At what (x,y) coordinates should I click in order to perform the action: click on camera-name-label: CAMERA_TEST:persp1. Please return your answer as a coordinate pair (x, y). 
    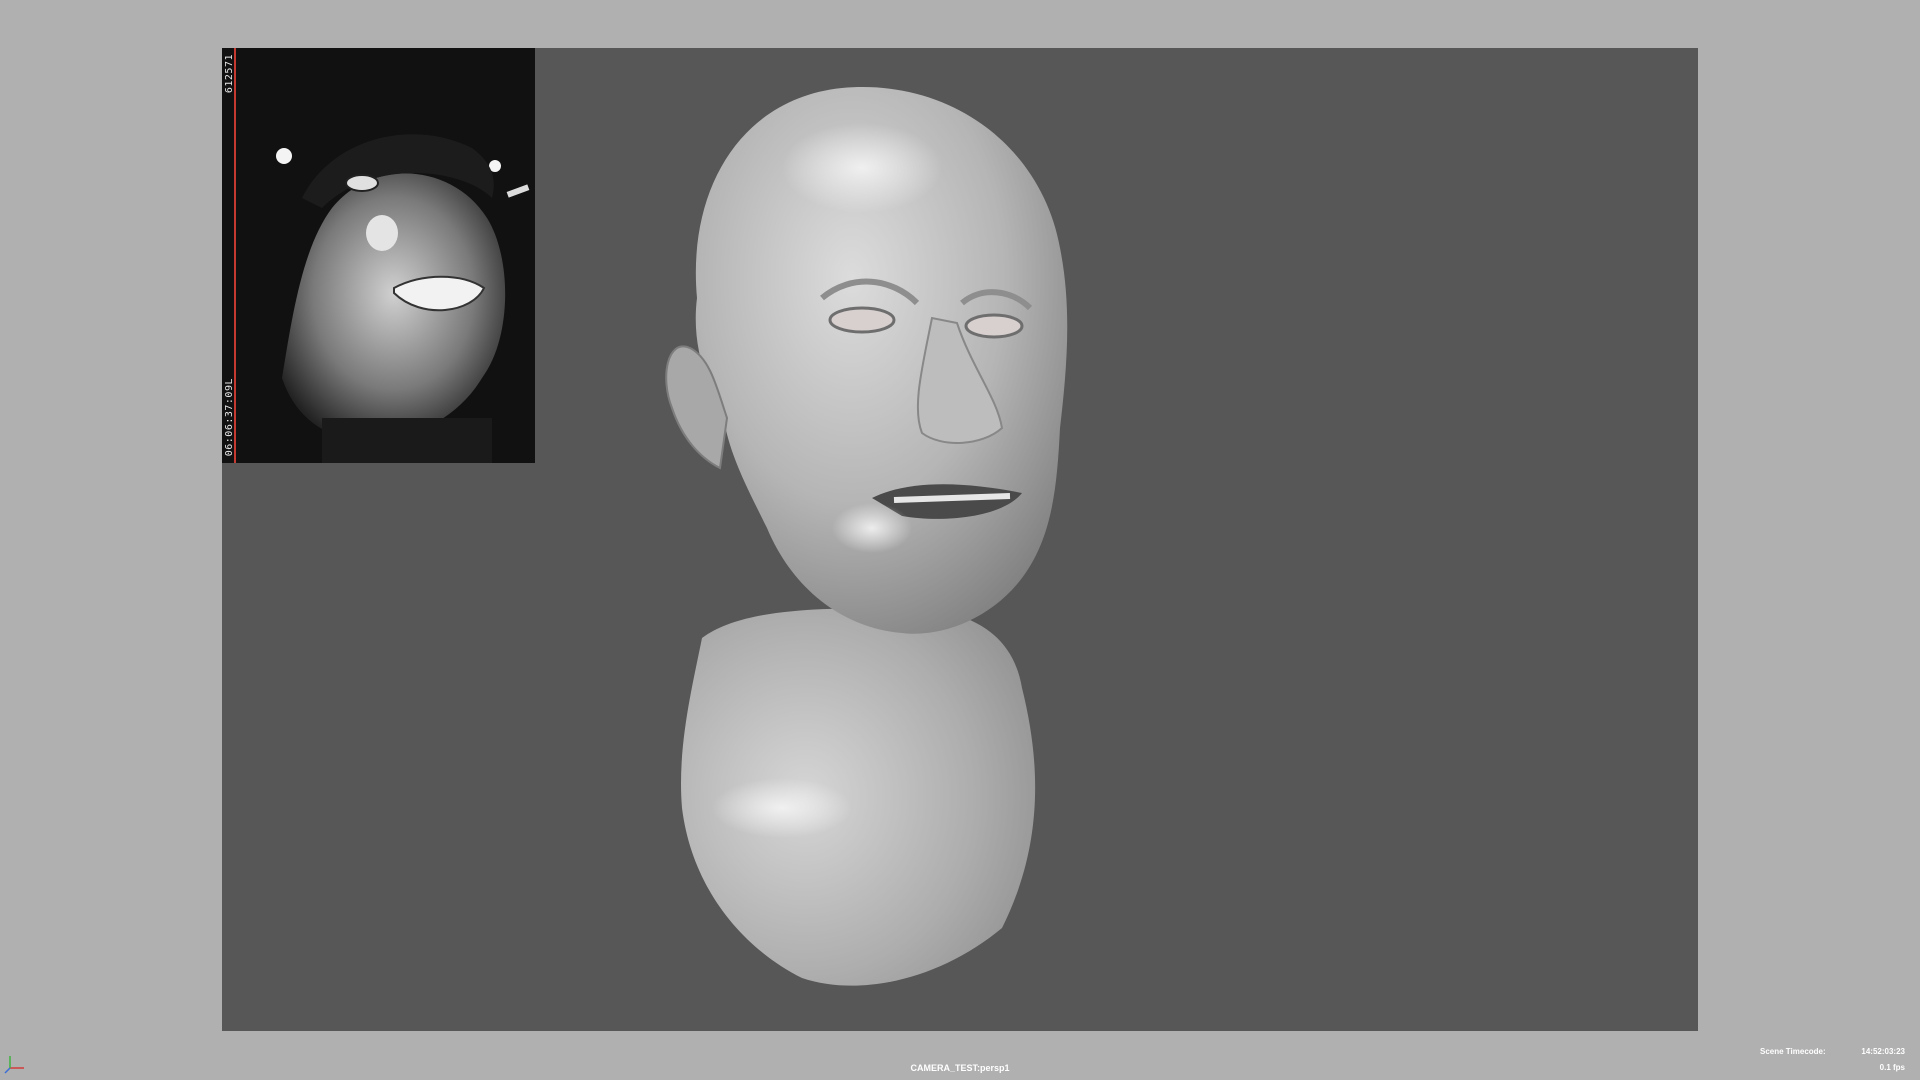
    Looking at the image, I should click on (960, 1068).